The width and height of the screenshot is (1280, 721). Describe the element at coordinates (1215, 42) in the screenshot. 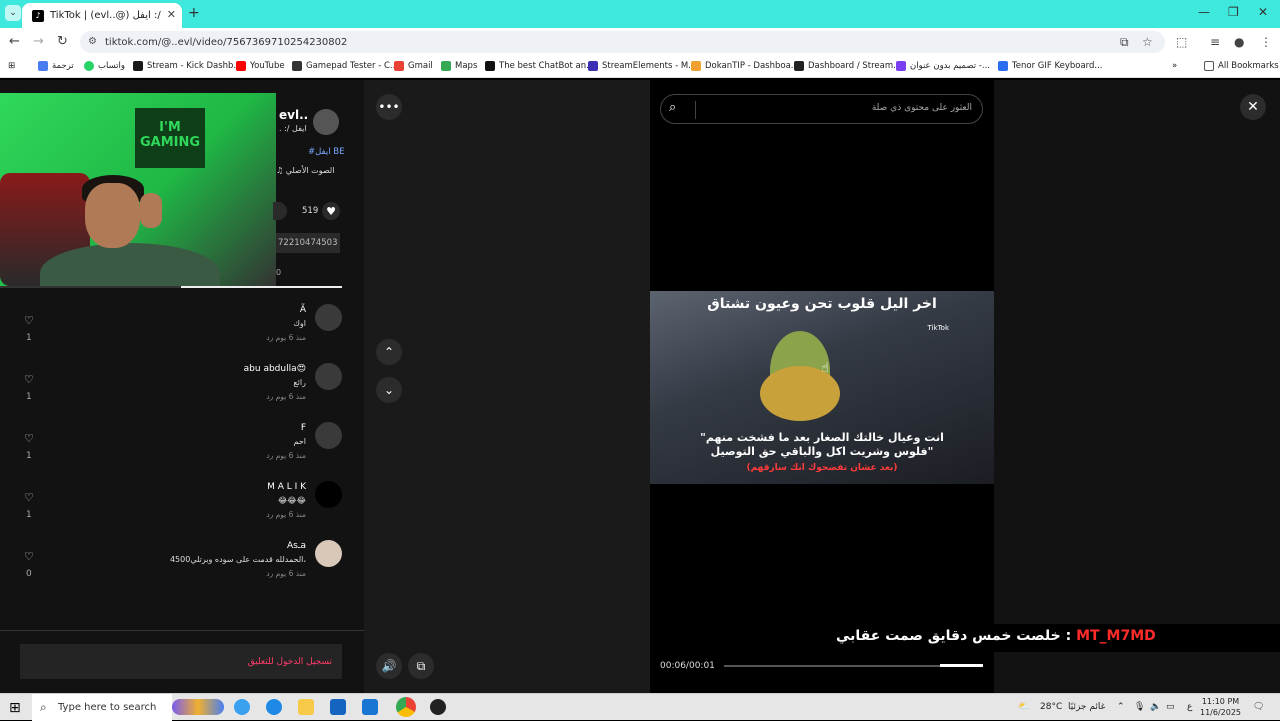

I see `media-icon: ≡` at that location.